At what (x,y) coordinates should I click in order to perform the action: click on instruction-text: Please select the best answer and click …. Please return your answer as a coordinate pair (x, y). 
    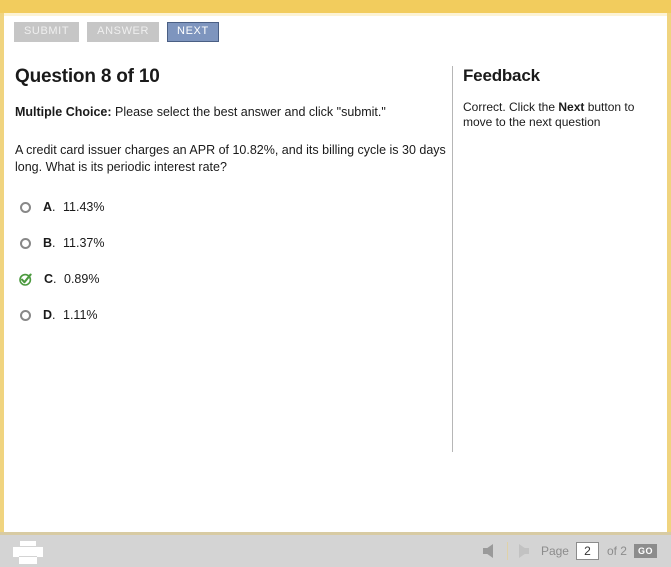
    Looking at the image, I should click on (248, 112).